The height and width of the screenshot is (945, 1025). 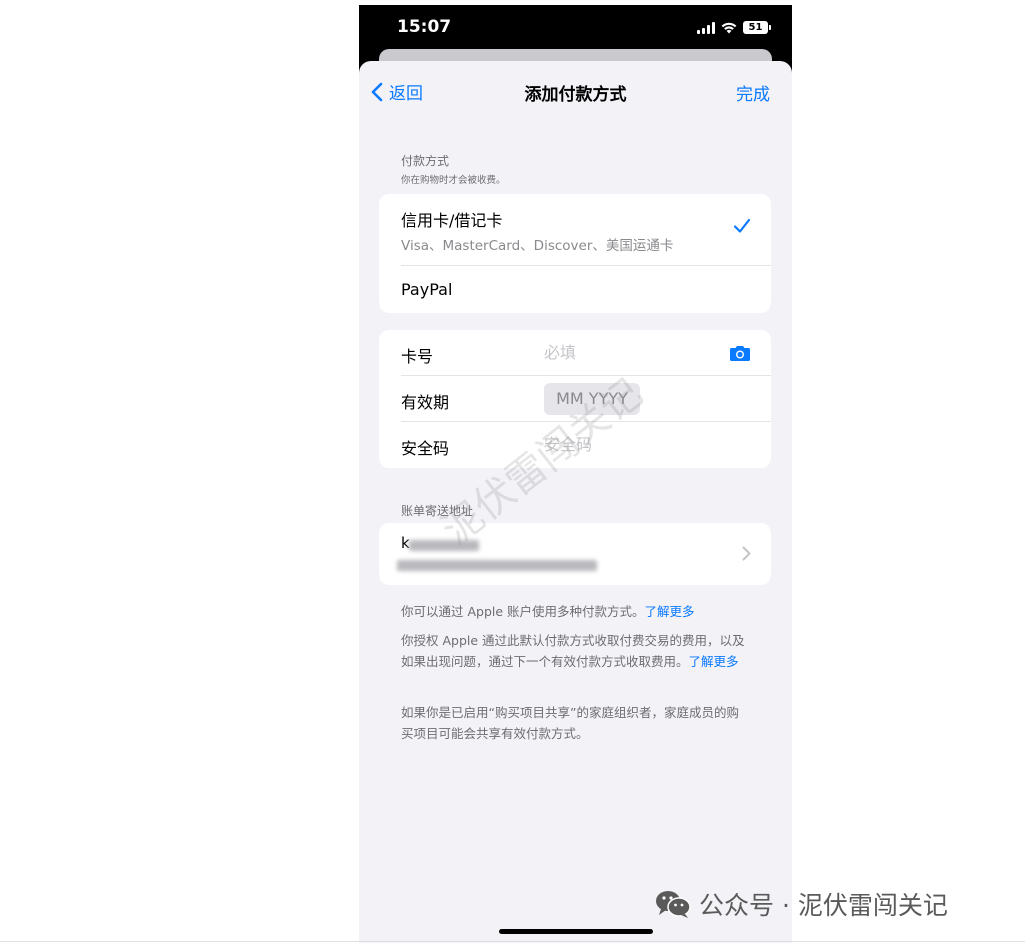 What do you see at coordinates (453, 180) in the screenshot?
I see `payment-section-subheader: 你在购物时才会被收费。` at bounding box center [453, 180].